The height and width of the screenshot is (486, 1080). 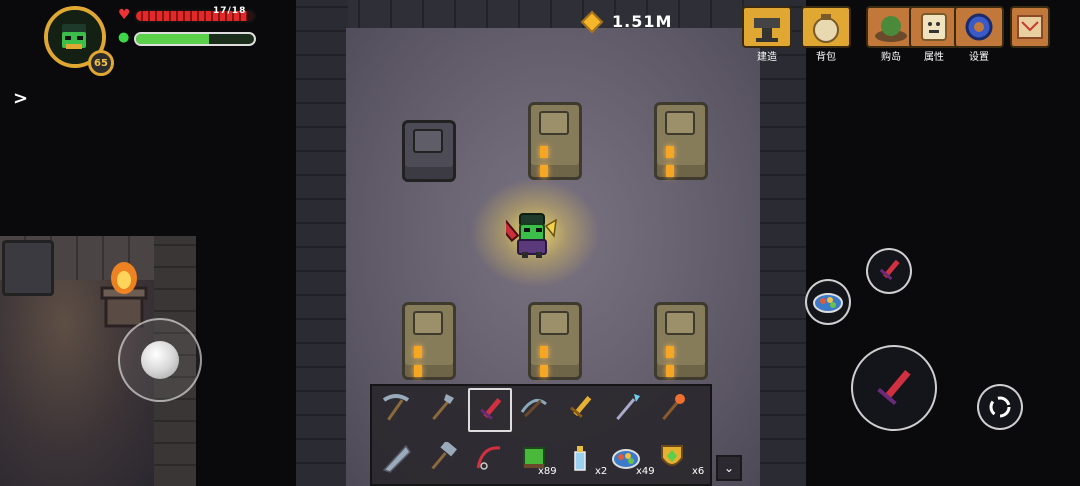 I want to click on potion-bottle-icon, so click(x=580, y=458).